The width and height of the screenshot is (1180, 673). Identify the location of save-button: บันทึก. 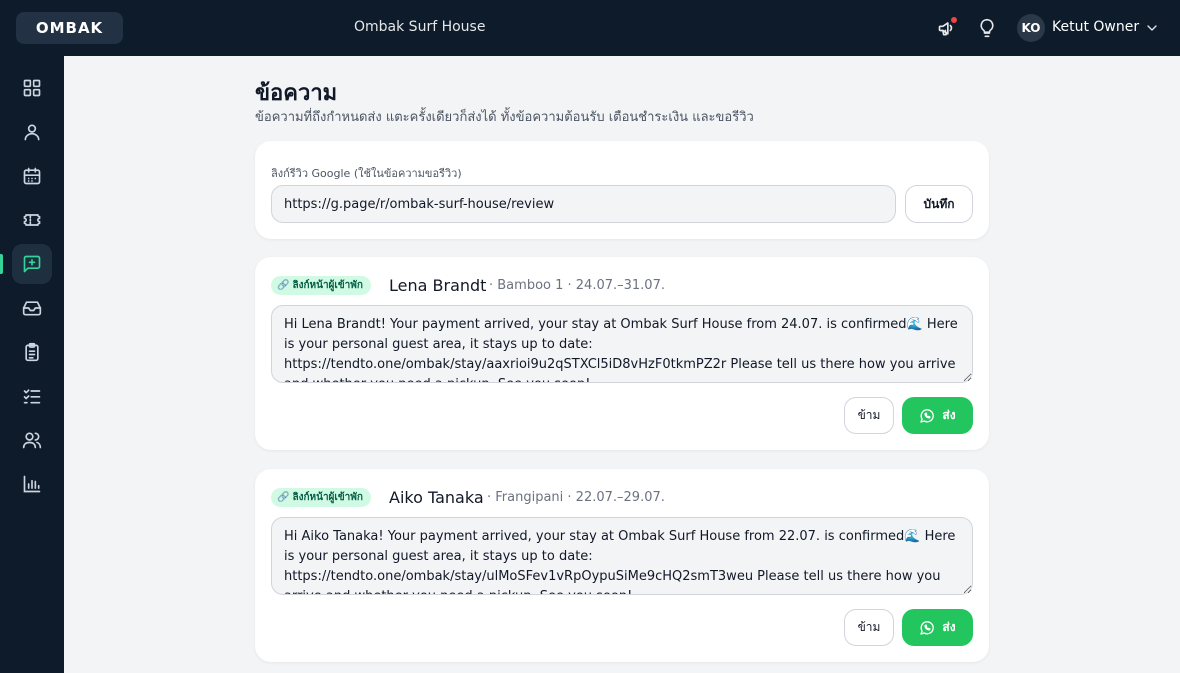
(939, 204).